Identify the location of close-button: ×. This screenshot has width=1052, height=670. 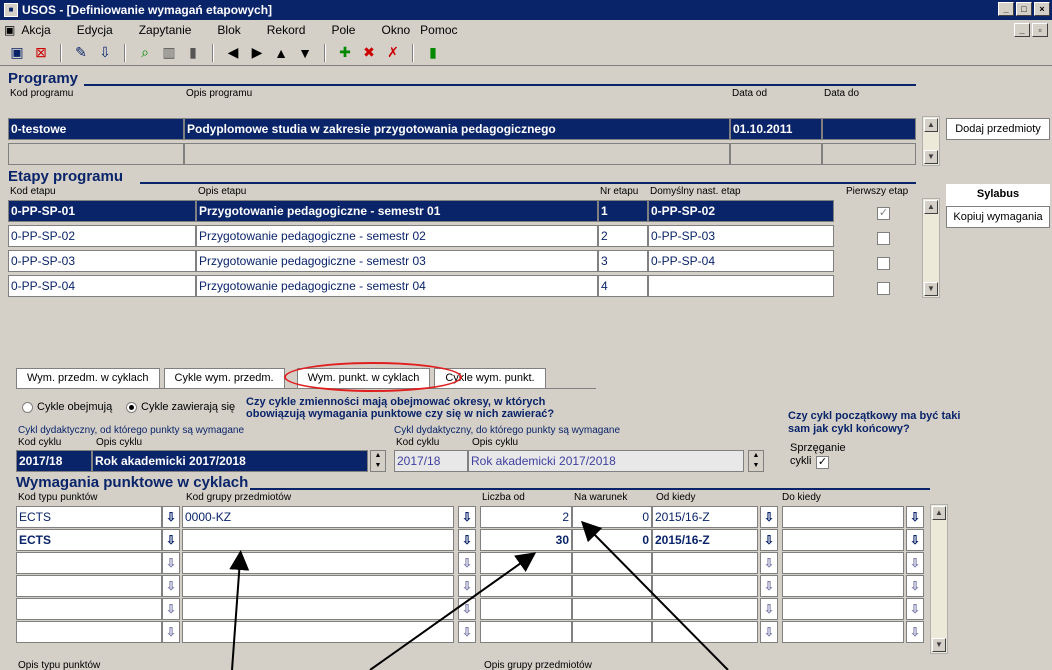
(1042, 9).